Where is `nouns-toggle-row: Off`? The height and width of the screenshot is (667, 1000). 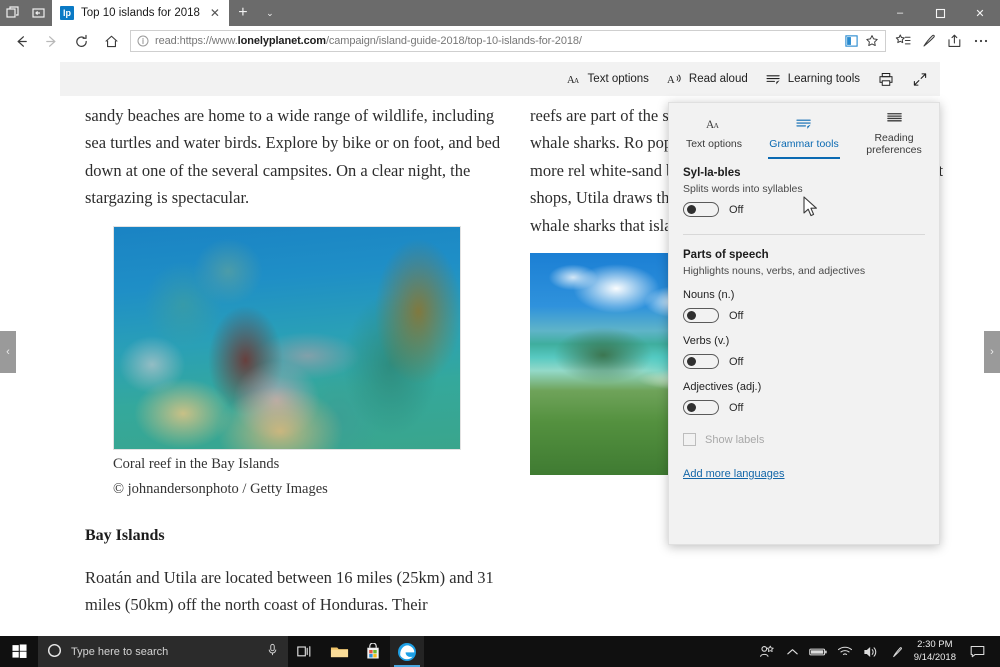 nouns-toggle-row: Off is located at coordinates (804, 315).